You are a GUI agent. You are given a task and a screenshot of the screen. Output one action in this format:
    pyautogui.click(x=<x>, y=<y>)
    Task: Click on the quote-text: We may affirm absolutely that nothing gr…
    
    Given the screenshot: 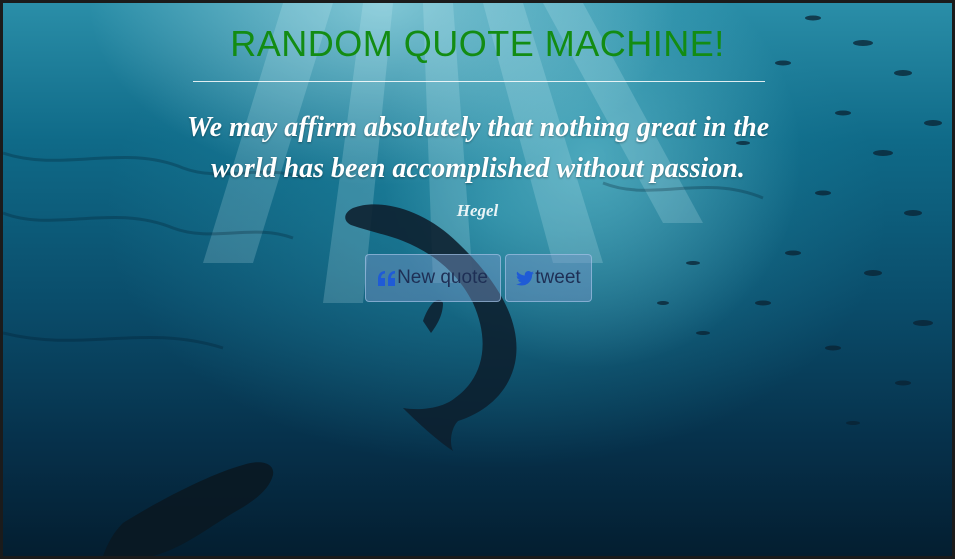 What is the action you would take?
    pyautogui.click(x=478, y=148)
    